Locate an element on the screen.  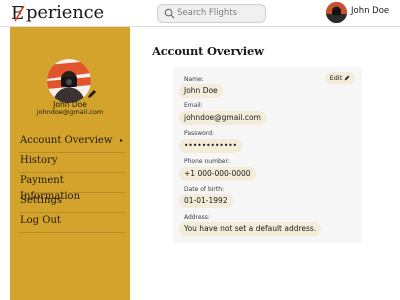
sidebar-item-label: Account Overview is located at coordinates (66, 140).